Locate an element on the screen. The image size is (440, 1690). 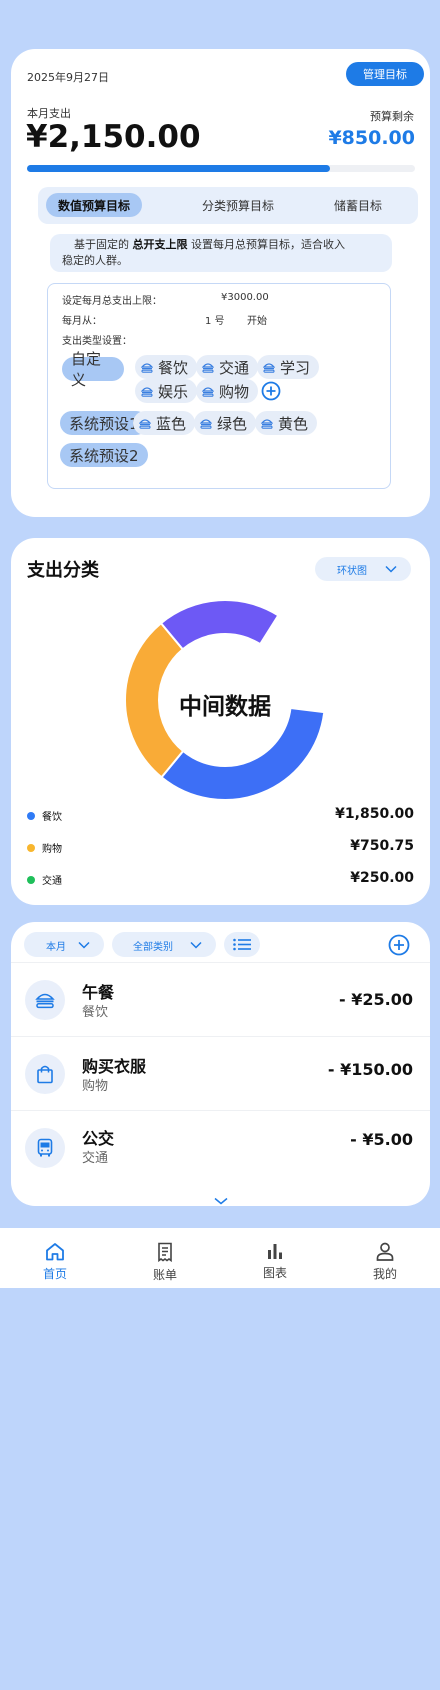
donut-center-label: 中间数据 is located at coordinates (225, 707).